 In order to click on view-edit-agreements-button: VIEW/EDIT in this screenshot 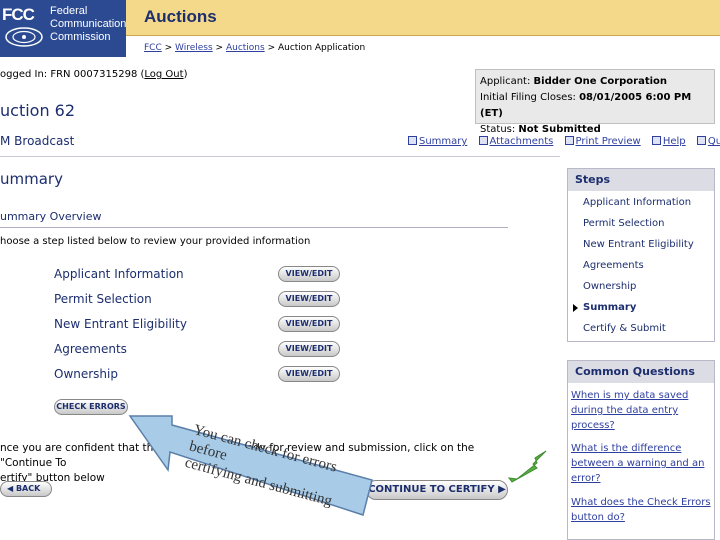, I will do `click(309, 349)`.